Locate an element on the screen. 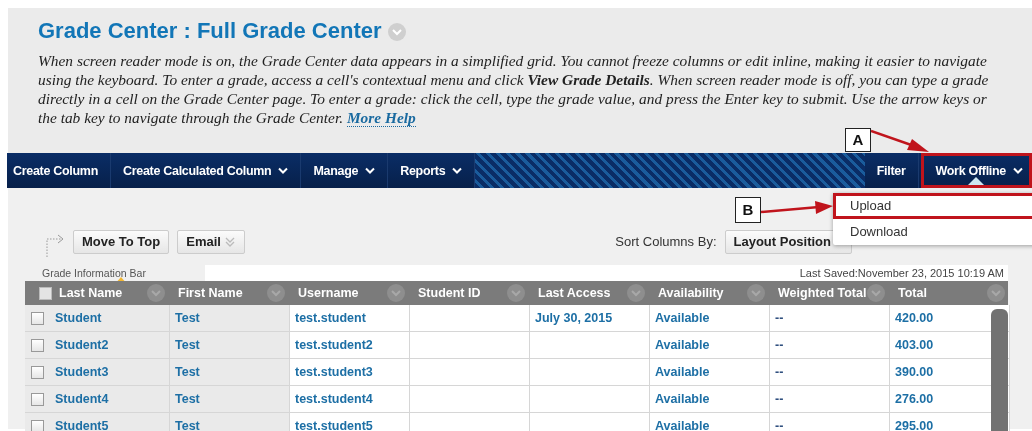  column-header: Total is located at coordinates (942, 293).